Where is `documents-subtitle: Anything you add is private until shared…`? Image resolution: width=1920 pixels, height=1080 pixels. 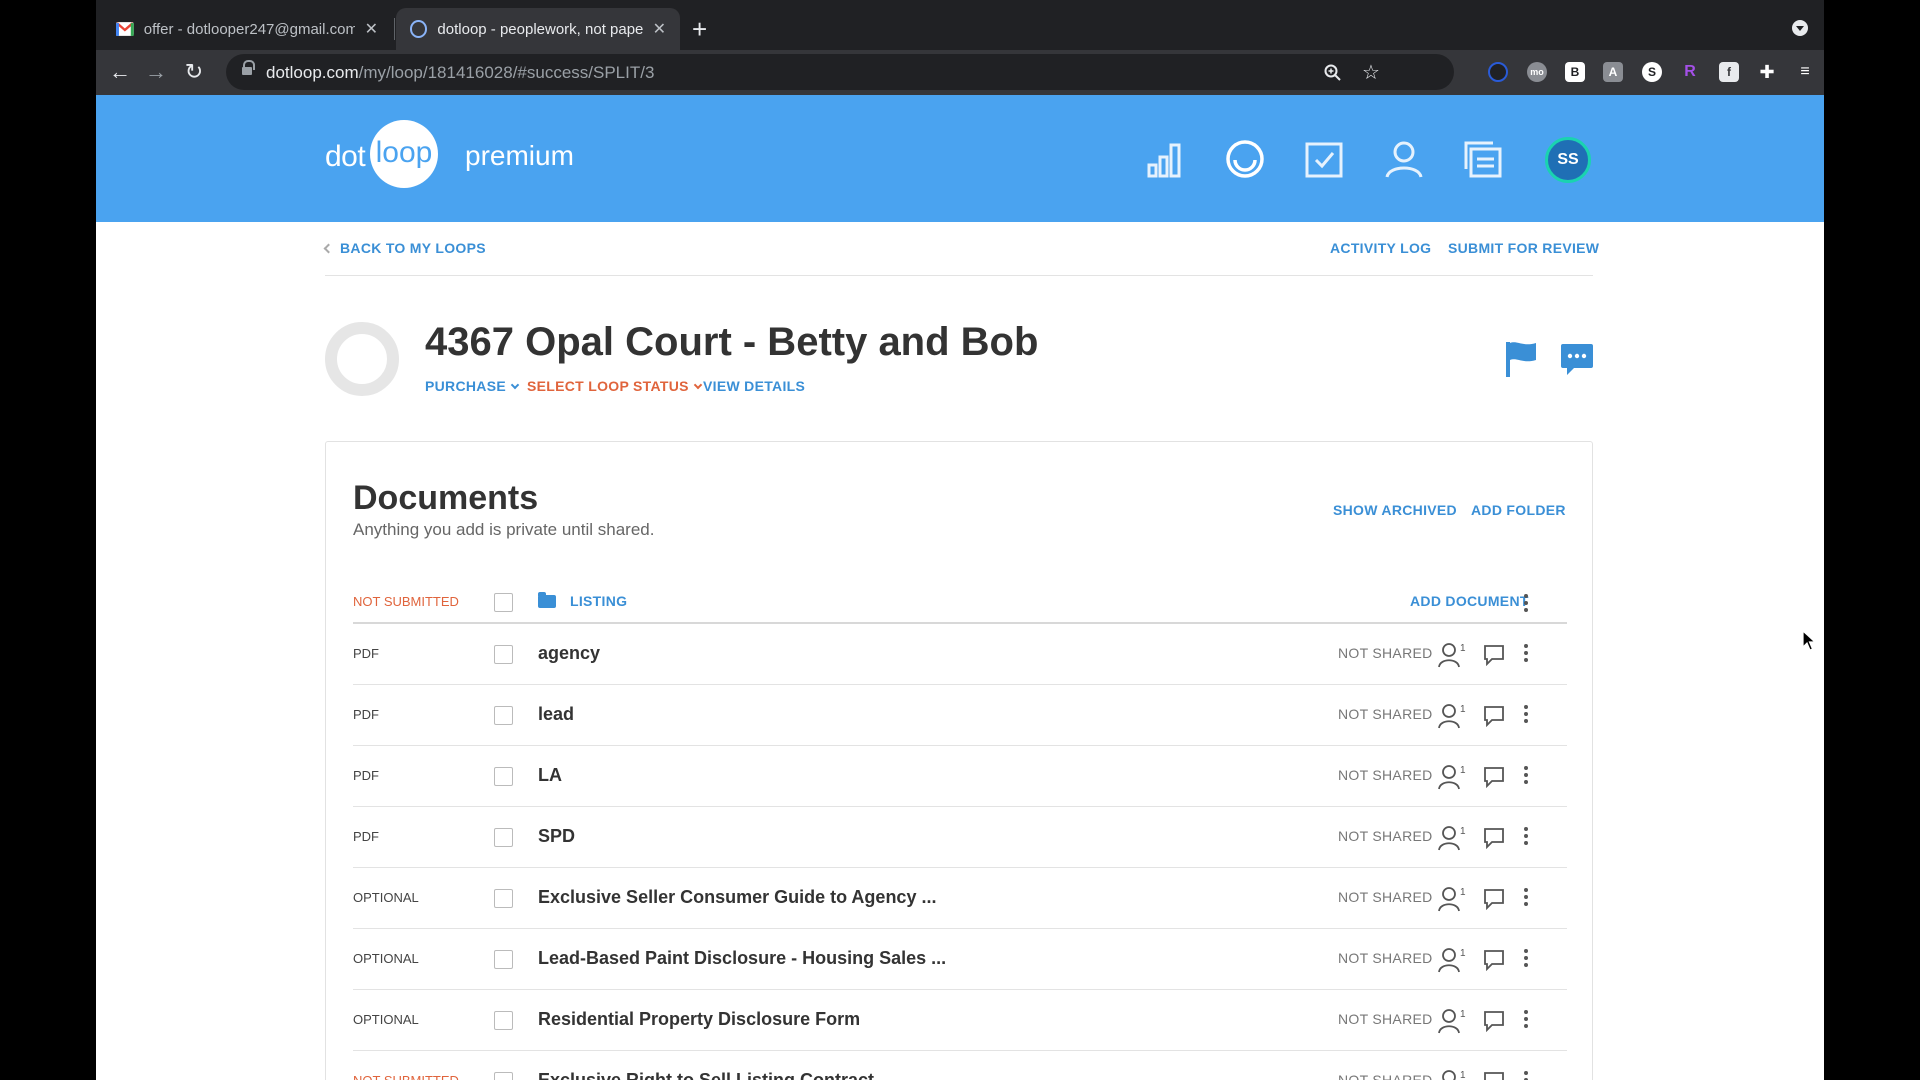 documents-subtitle: Anything you add is private until shared… is located at coordinates (504, 529).